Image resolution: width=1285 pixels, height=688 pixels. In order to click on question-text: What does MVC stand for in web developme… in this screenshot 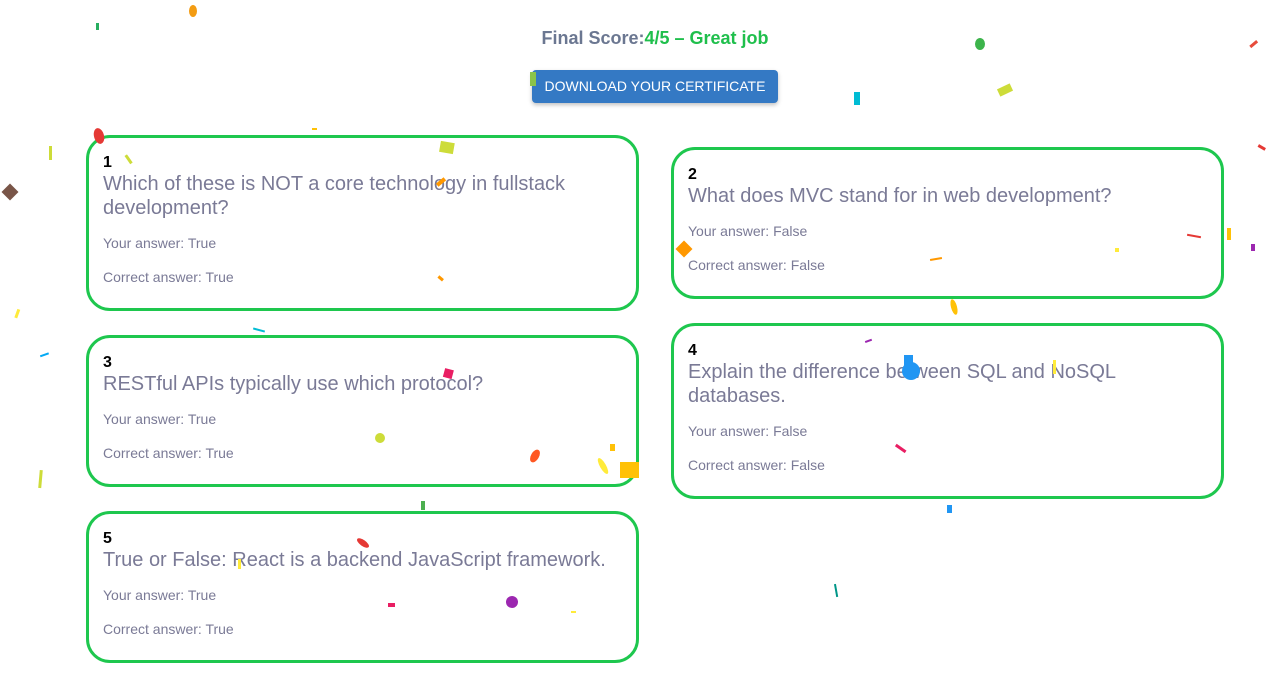, I will do `click(900, 196)`.